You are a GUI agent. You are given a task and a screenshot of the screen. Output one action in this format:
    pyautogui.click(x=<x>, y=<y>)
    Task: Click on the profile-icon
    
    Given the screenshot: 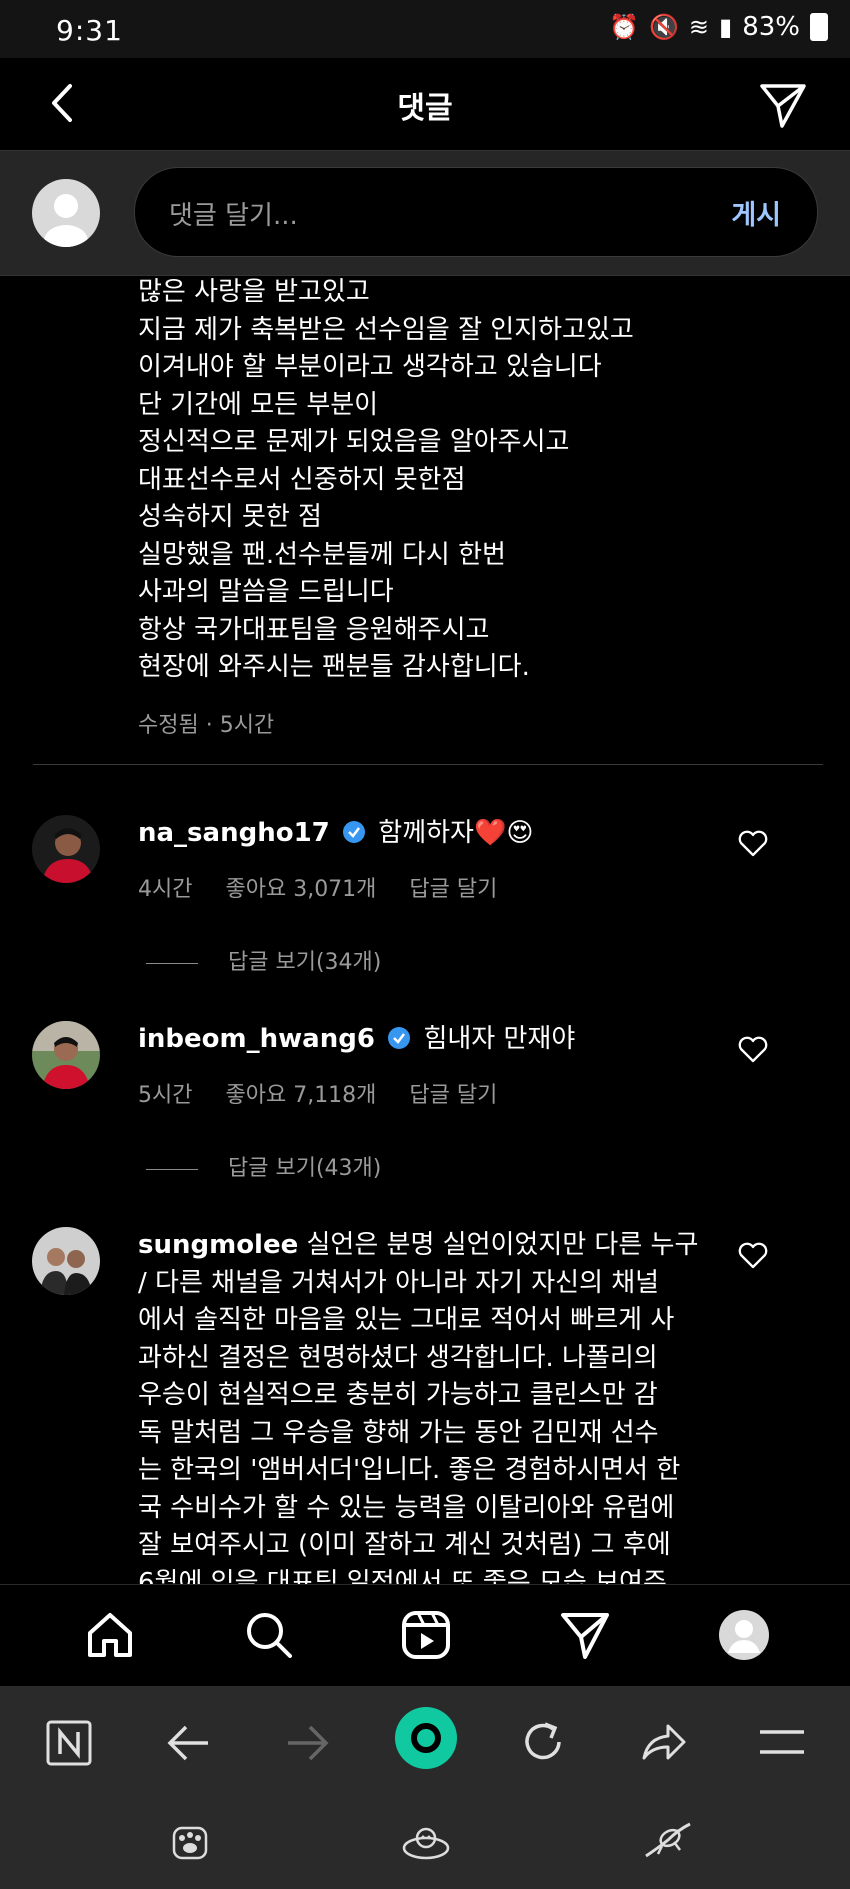 What is the action you would take?
    pyautogui.click(x=744, y=1635)
    